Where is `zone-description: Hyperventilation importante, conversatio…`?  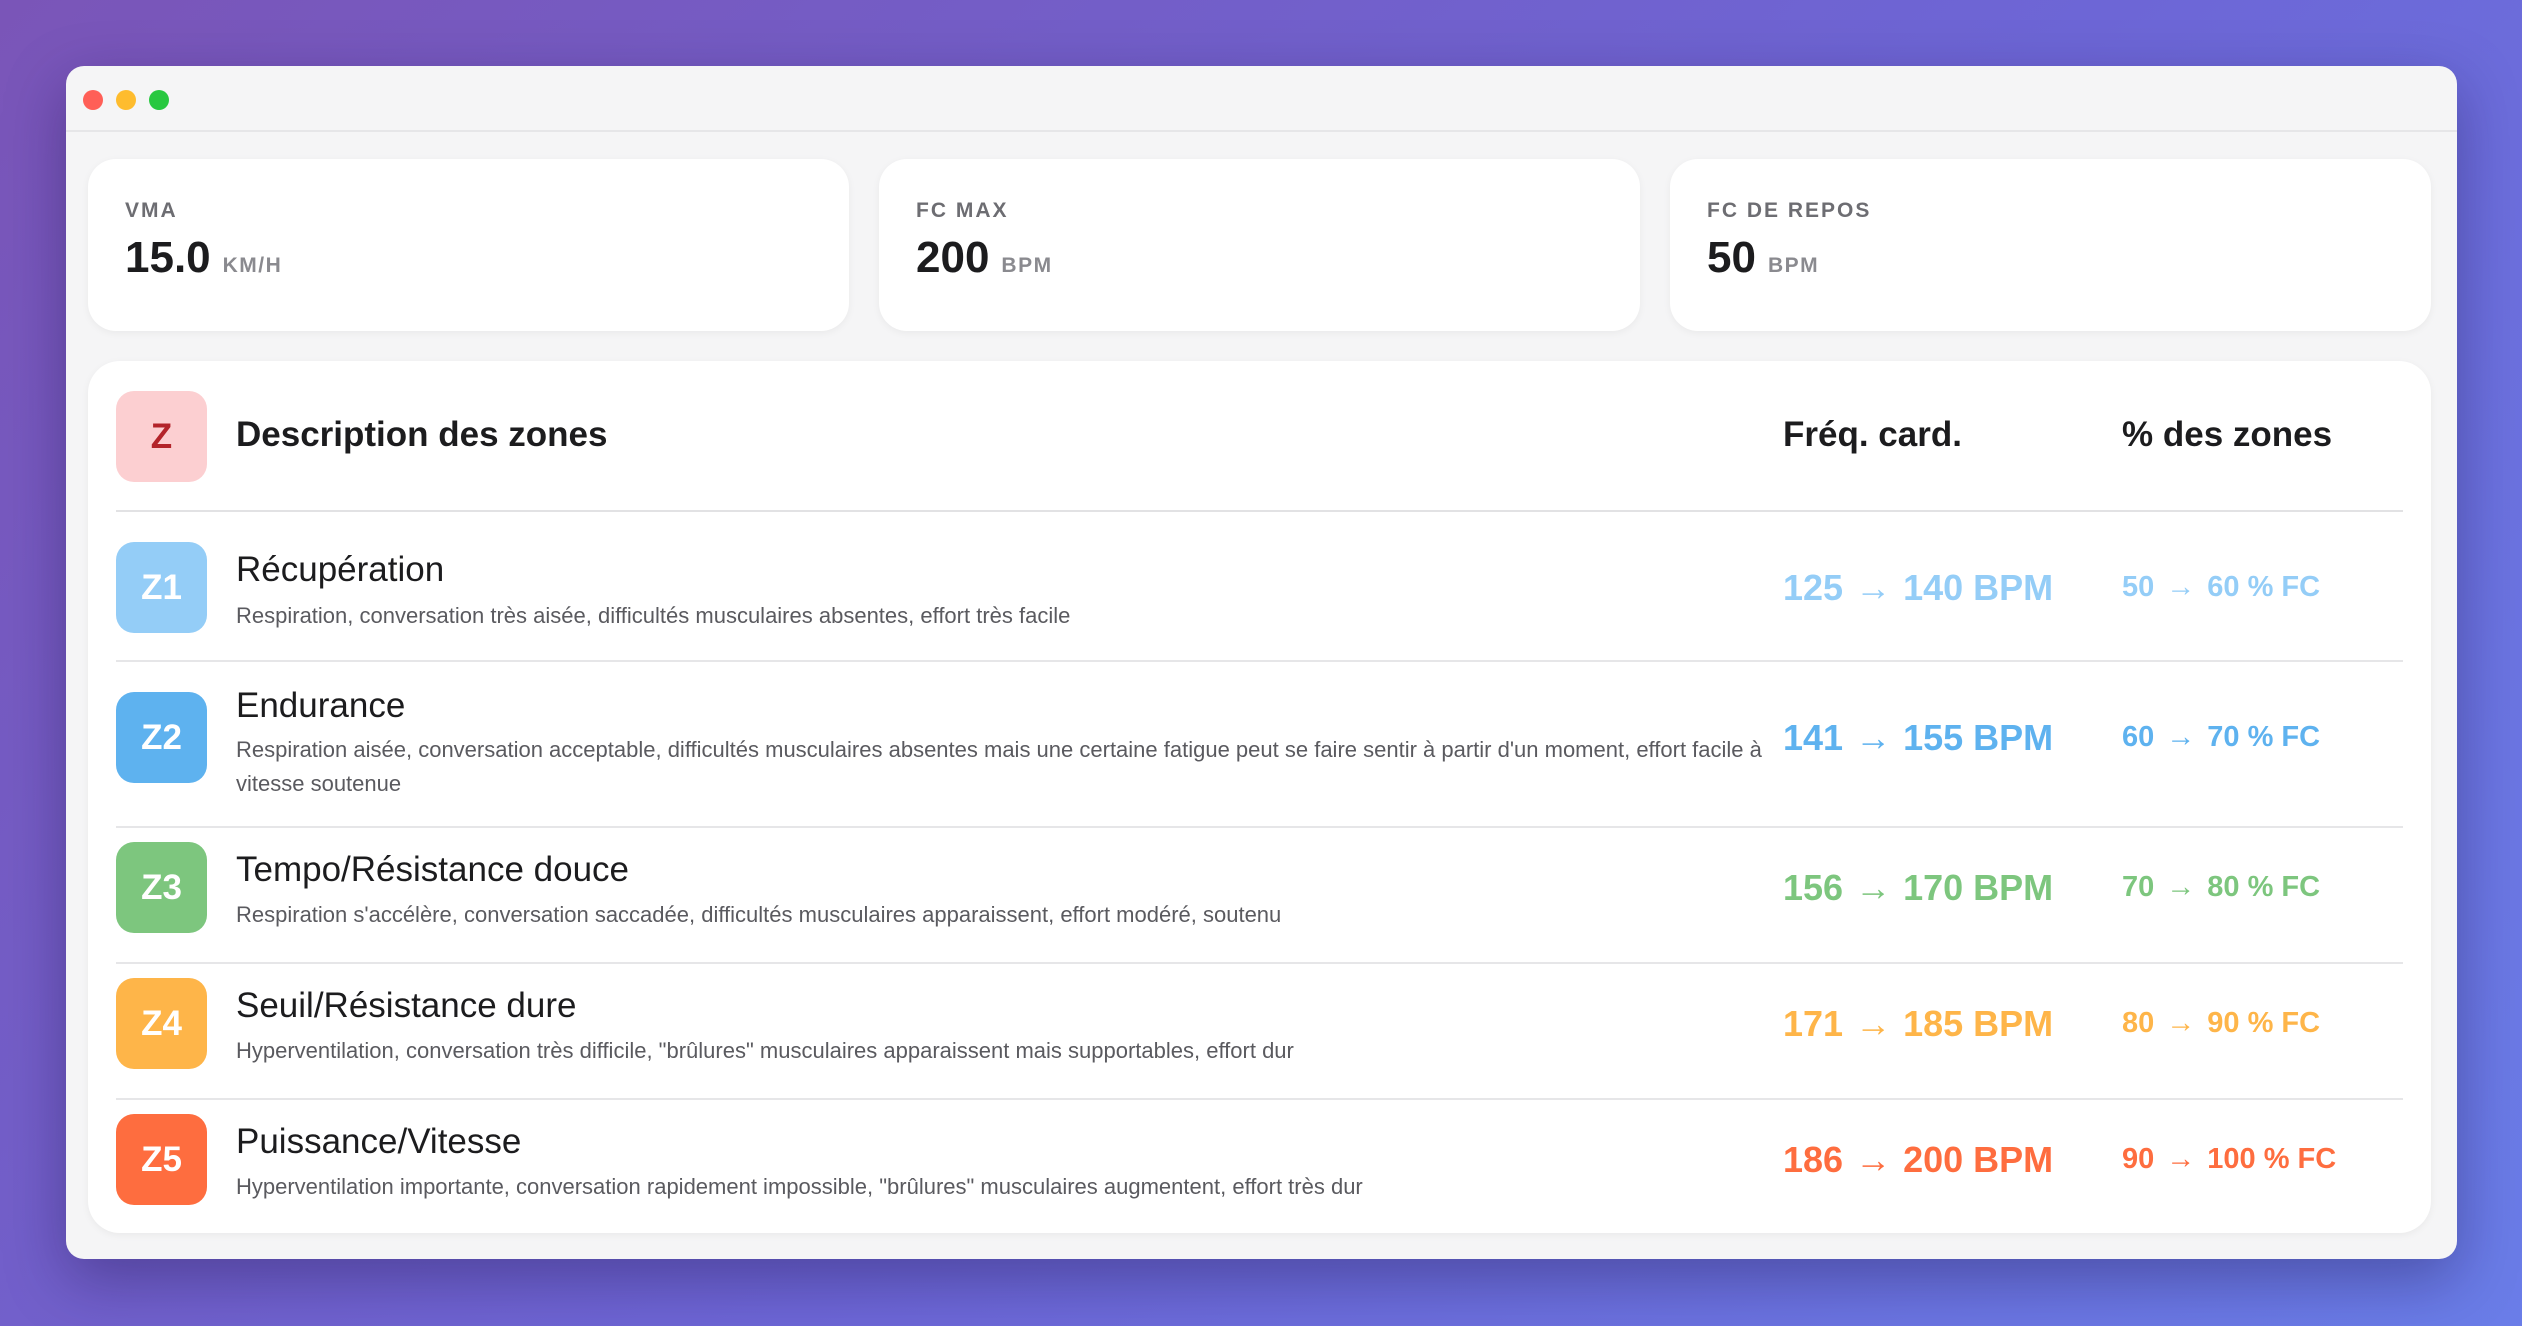
zone-description: Hyperventilation importante, conversatio… is located at coordinates (799, 1186).